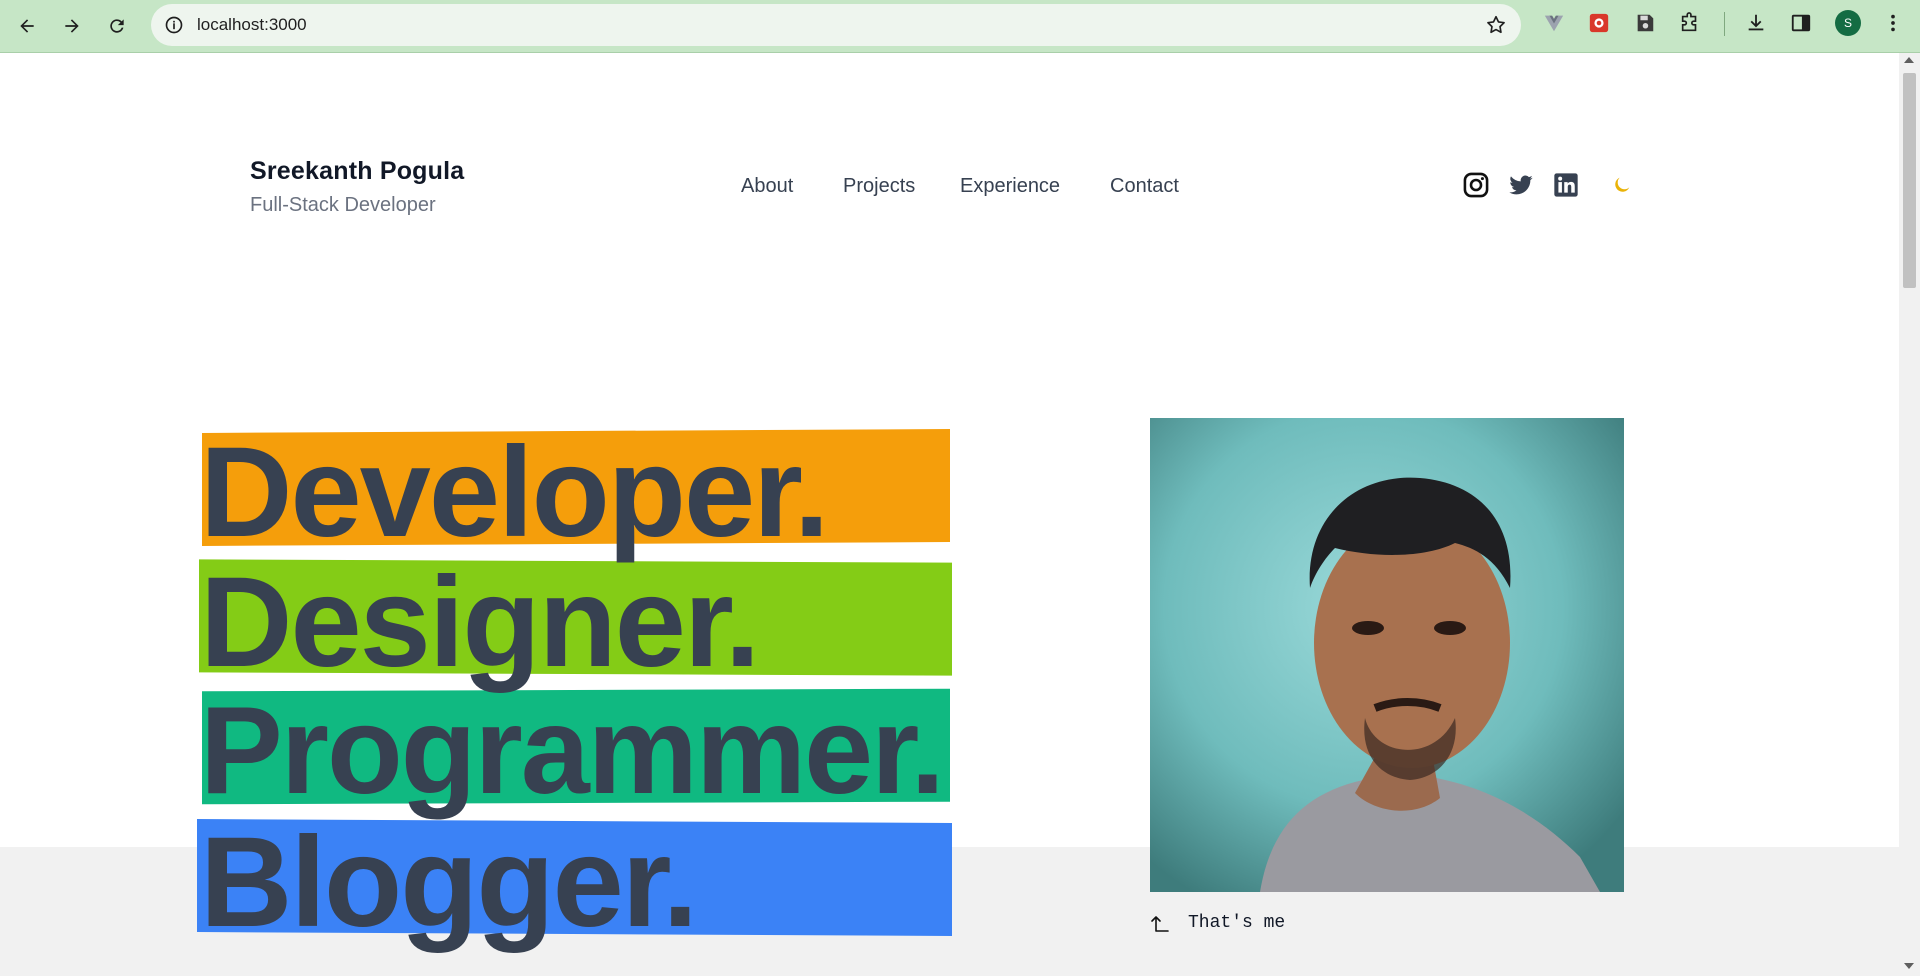 The height and width of the screenshot is (976, 1920). Describe the element at coordinates (343, 205) in the screenshot. I see `brand-role: Full-Stack Developer` at that location.